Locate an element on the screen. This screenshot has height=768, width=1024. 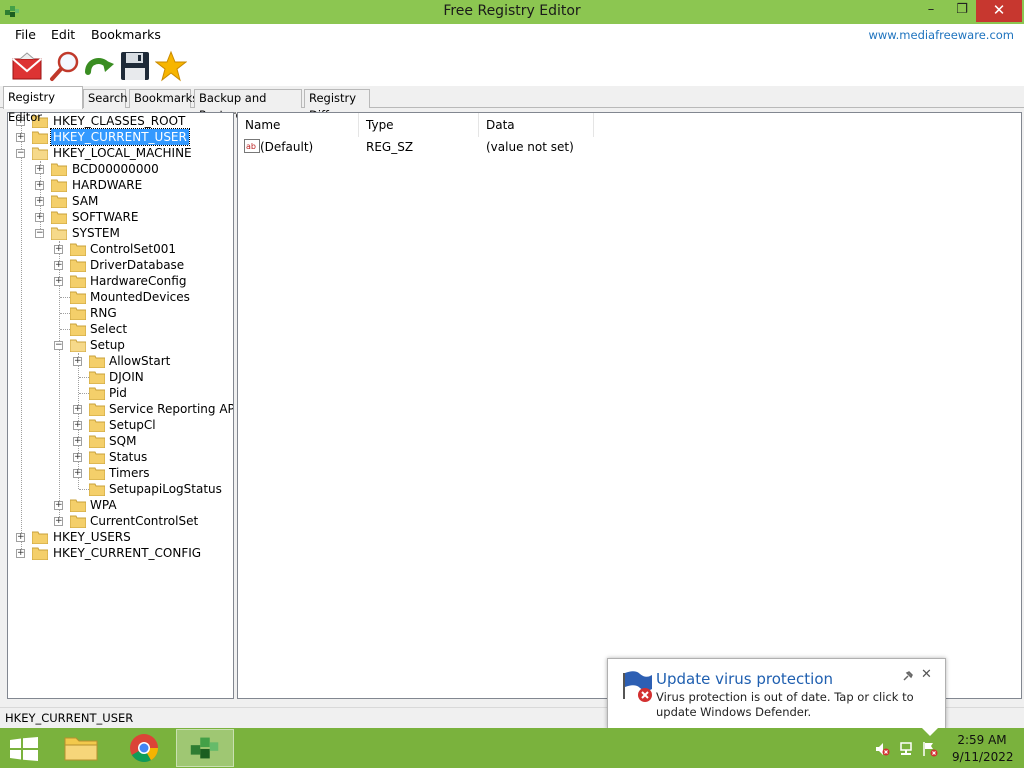
tree-label: HKEY_LOCAL_MACHINE is located at coordinates (122, 153).